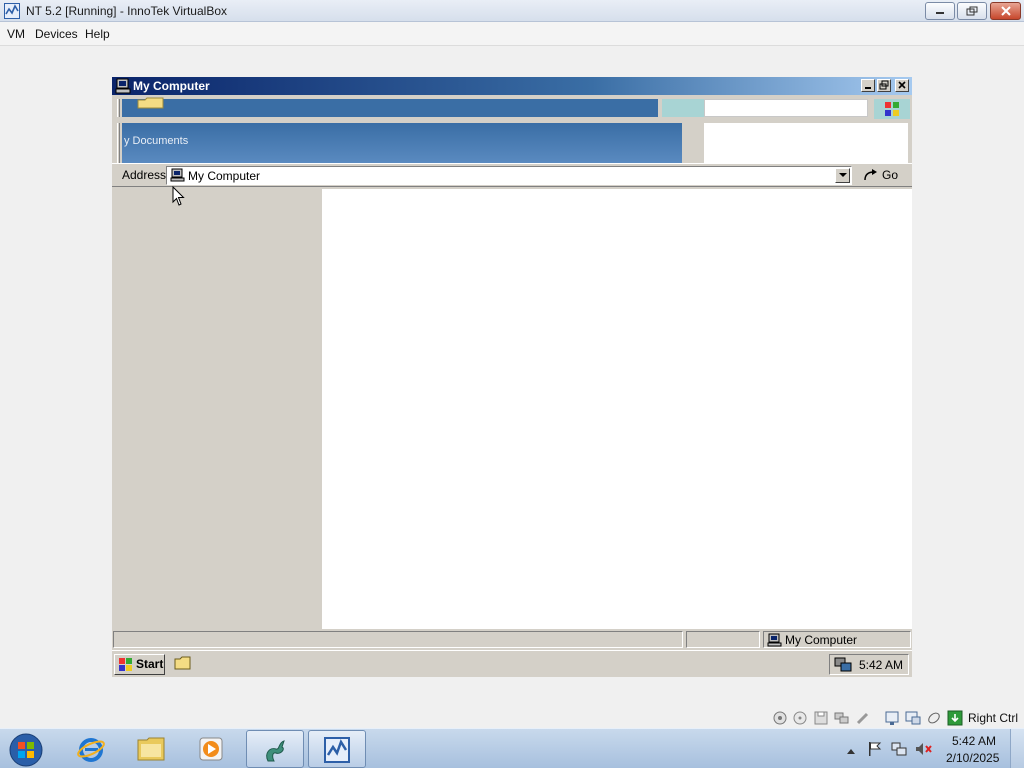  What do you see at coordinates (723, 639) in the screenshot?
I see `status-pane-size` at bounding box center [723, 639].